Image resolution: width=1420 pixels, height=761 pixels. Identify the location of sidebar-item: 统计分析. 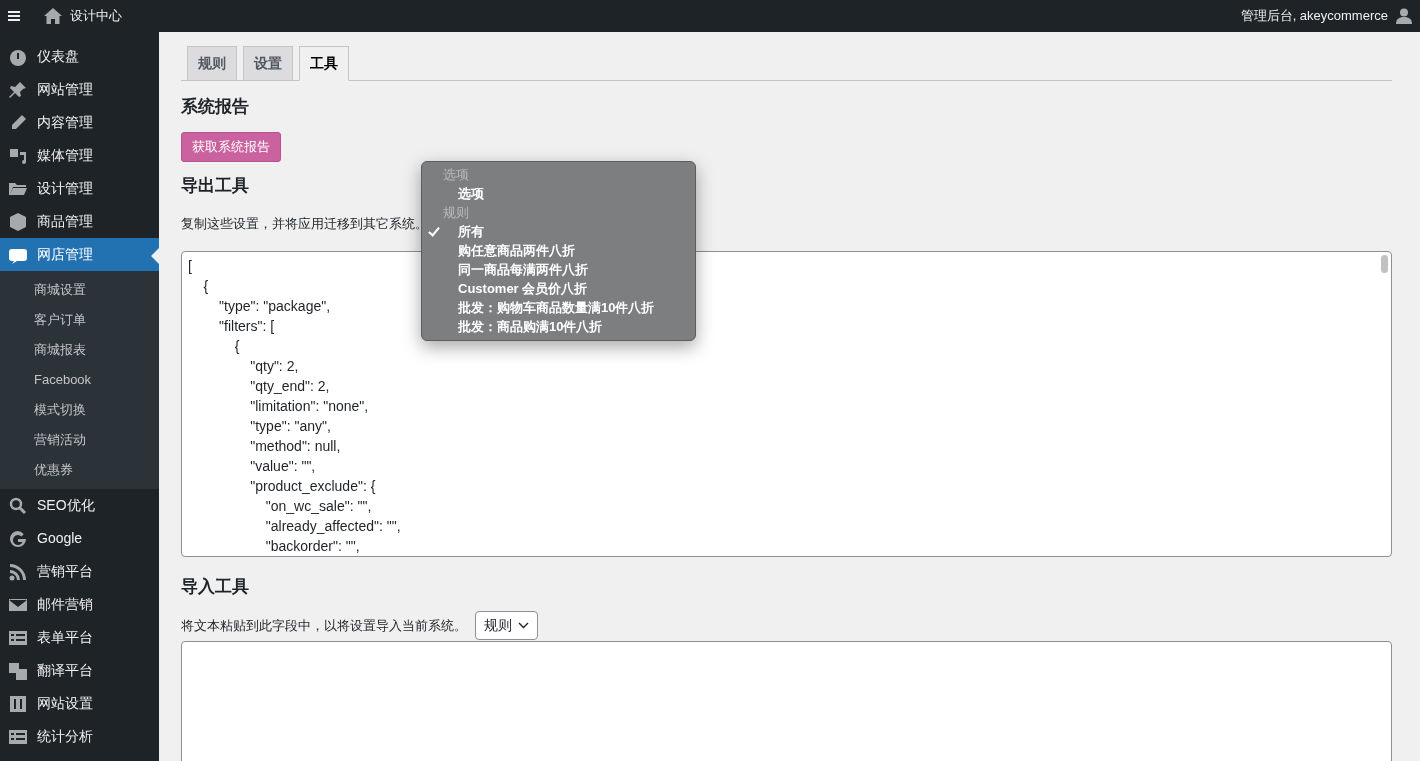
(79, 736).